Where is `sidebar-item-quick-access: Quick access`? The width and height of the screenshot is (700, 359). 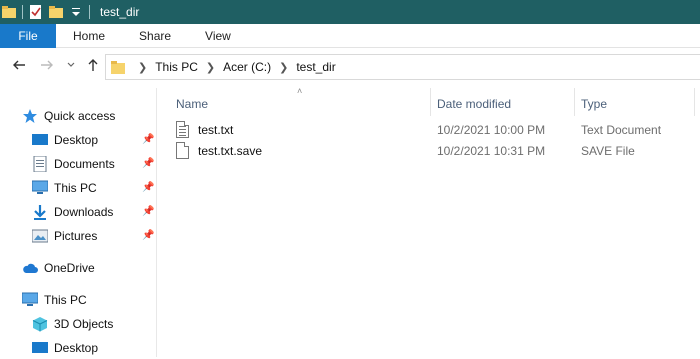 sidebar-item-quick-access: Quick access is located at coordinates (68, 116).